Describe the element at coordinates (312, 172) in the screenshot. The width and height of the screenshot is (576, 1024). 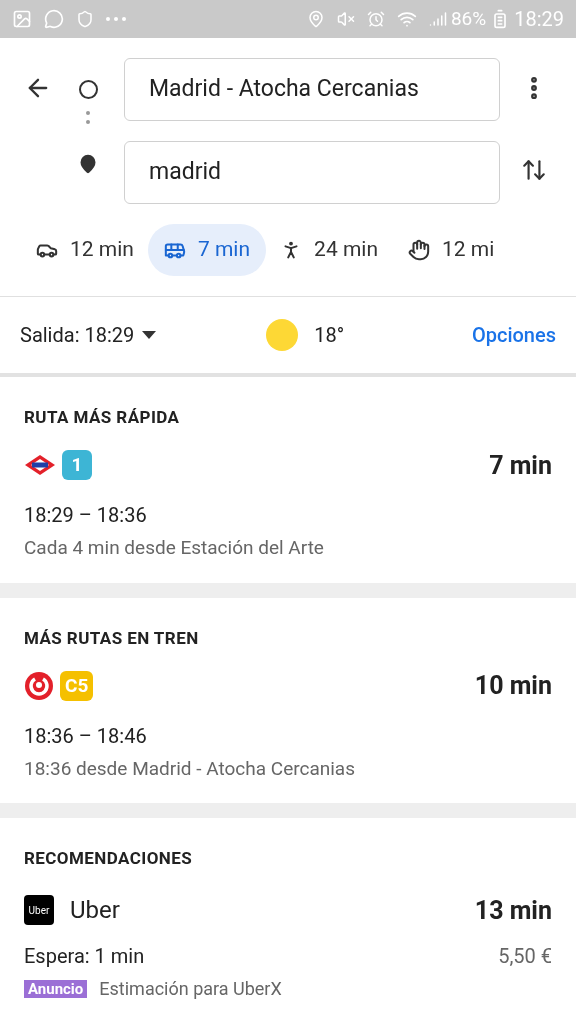
I see `destination-field: madrid` at that location.